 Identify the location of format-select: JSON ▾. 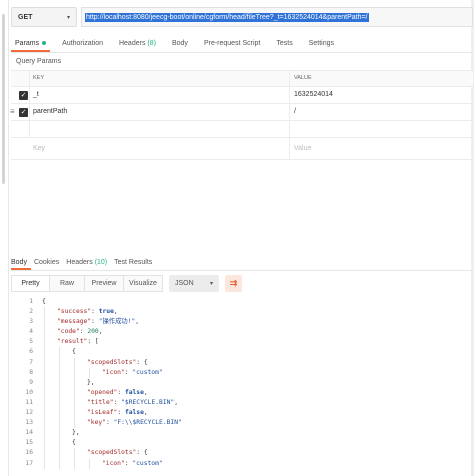
(194, 283).